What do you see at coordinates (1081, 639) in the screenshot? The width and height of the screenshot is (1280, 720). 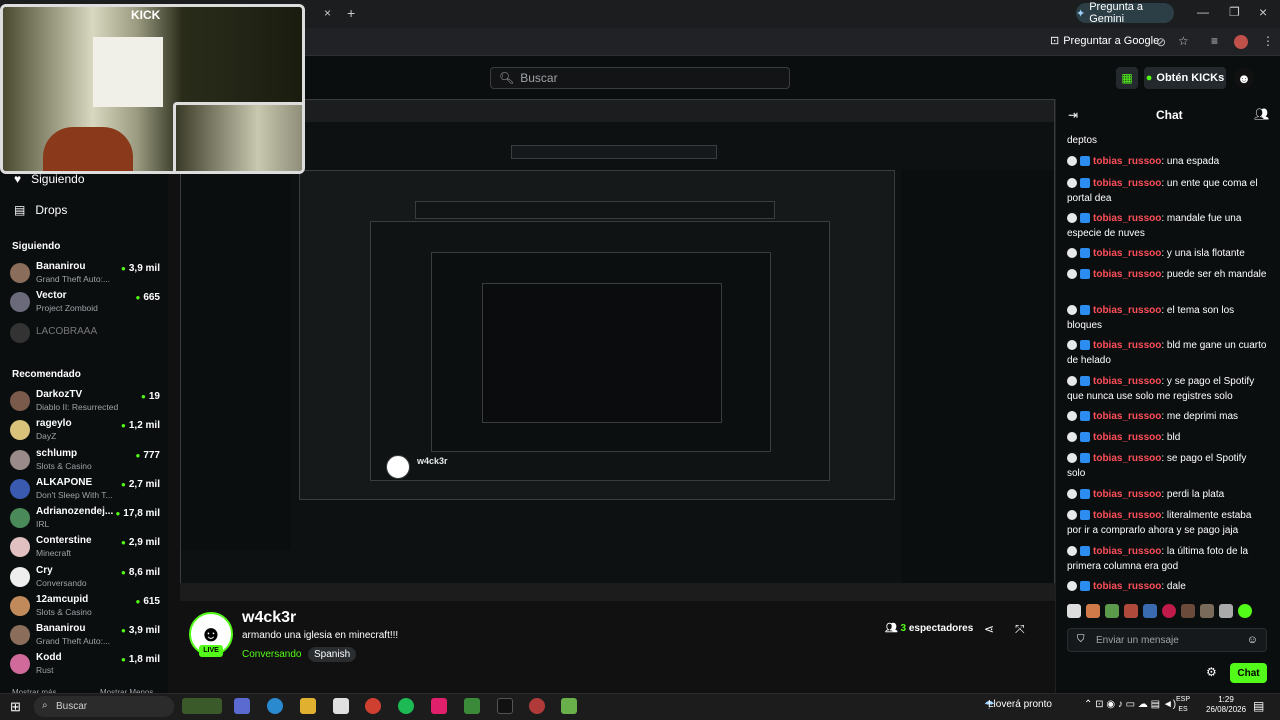 I see `badge-icon: ⛉` at bounding box center [1081, 639].